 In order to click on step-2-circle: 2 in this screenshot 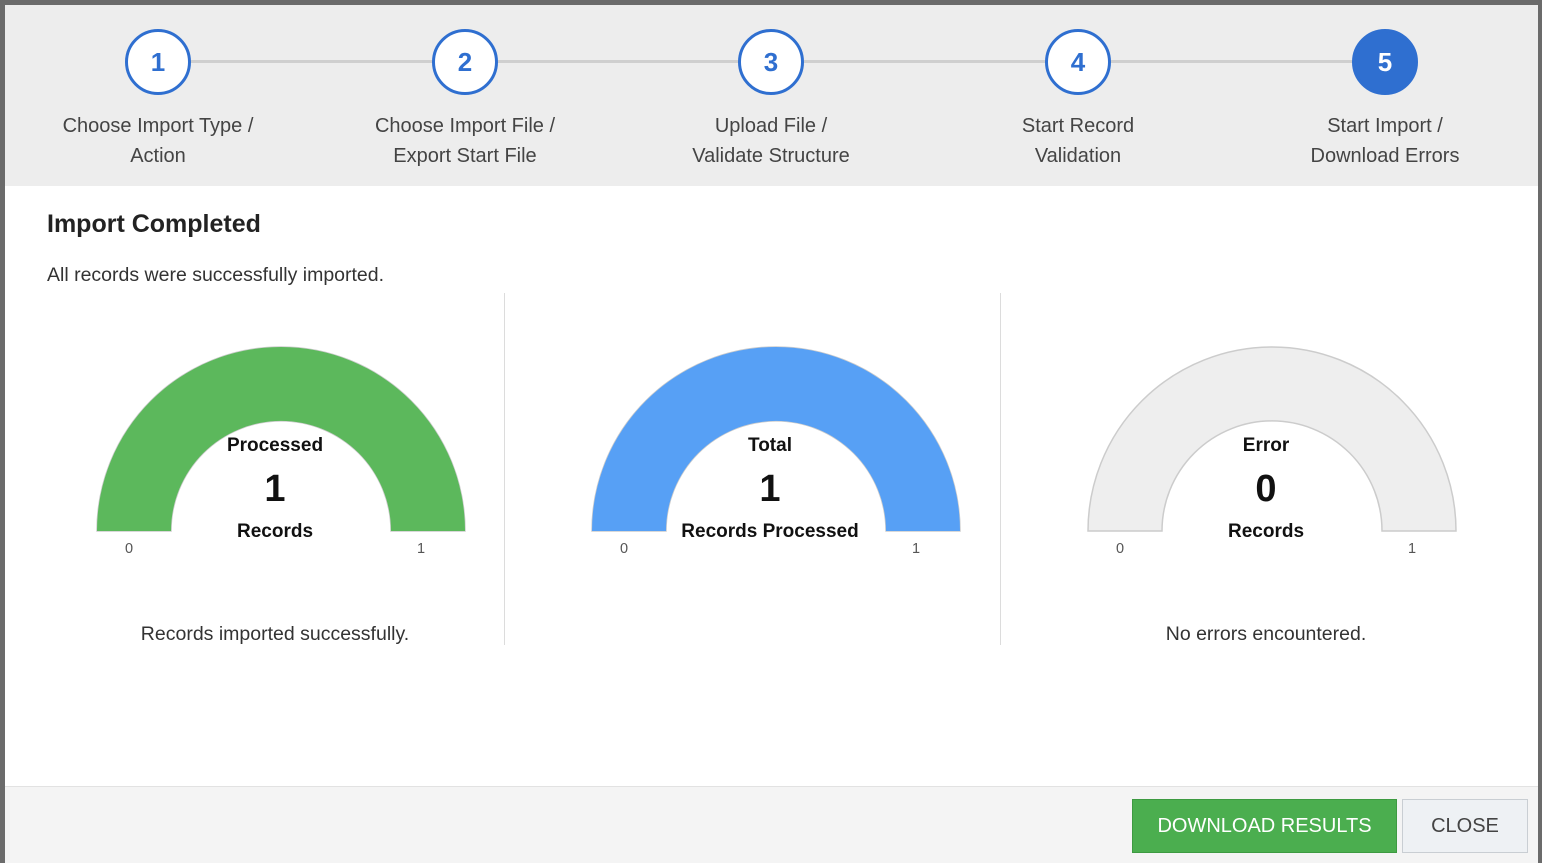, I will do `click(465, 62)`.